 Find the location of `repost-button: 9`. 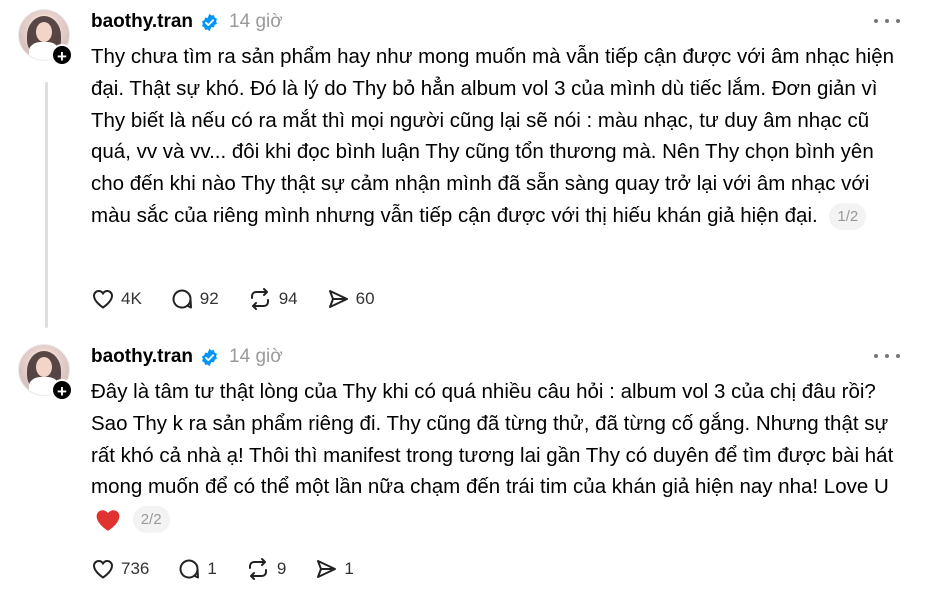

repost-button: 9 is located at coordinates (265, 569).